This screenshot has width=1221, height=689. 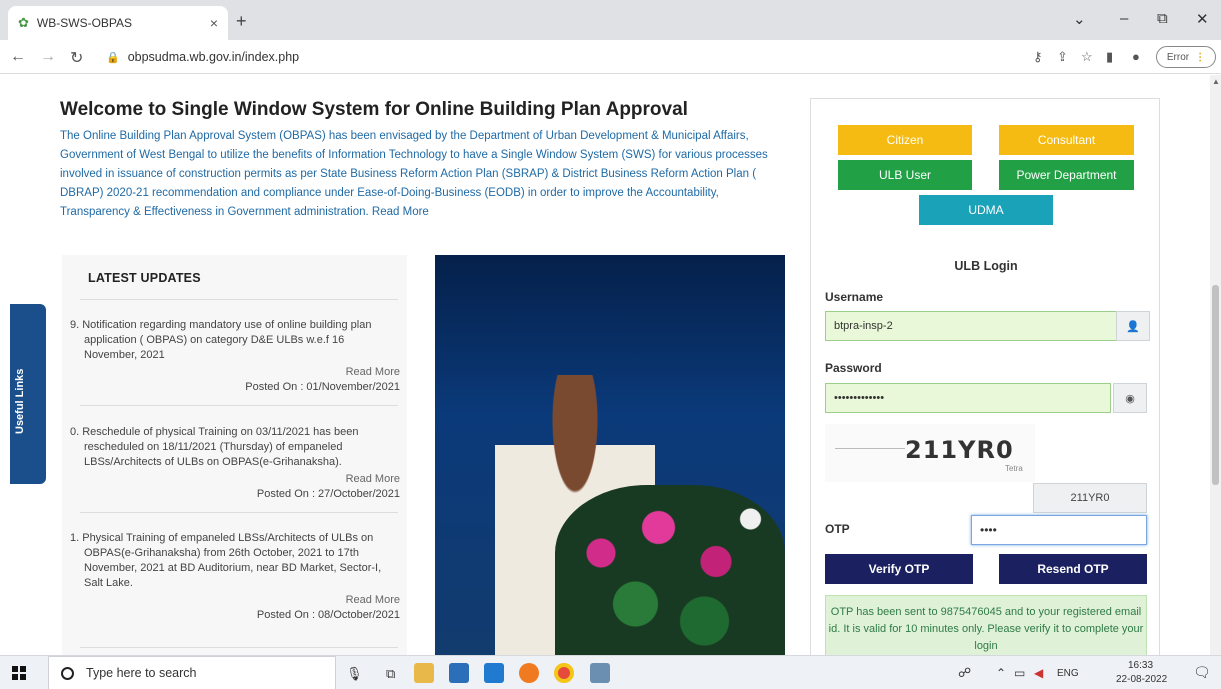 What do you see at coordinates (1200, 57) in the screenshot?
I see `menu-dots-icon: ⋮` at bounding box center [1200, 57].